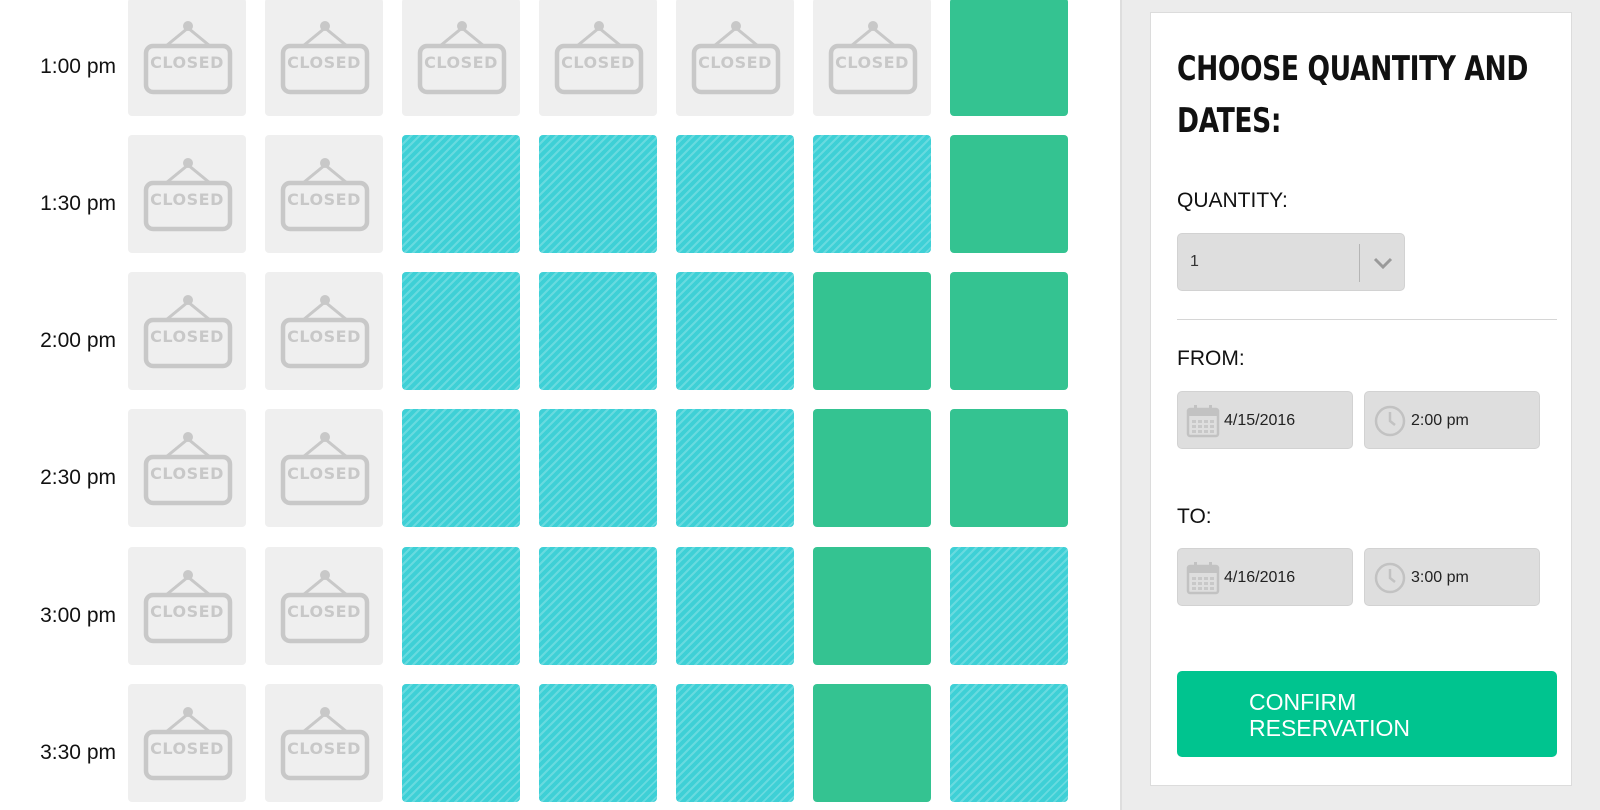  I want to click on to-date-value: 4/16/2016, so click(1260, 577).